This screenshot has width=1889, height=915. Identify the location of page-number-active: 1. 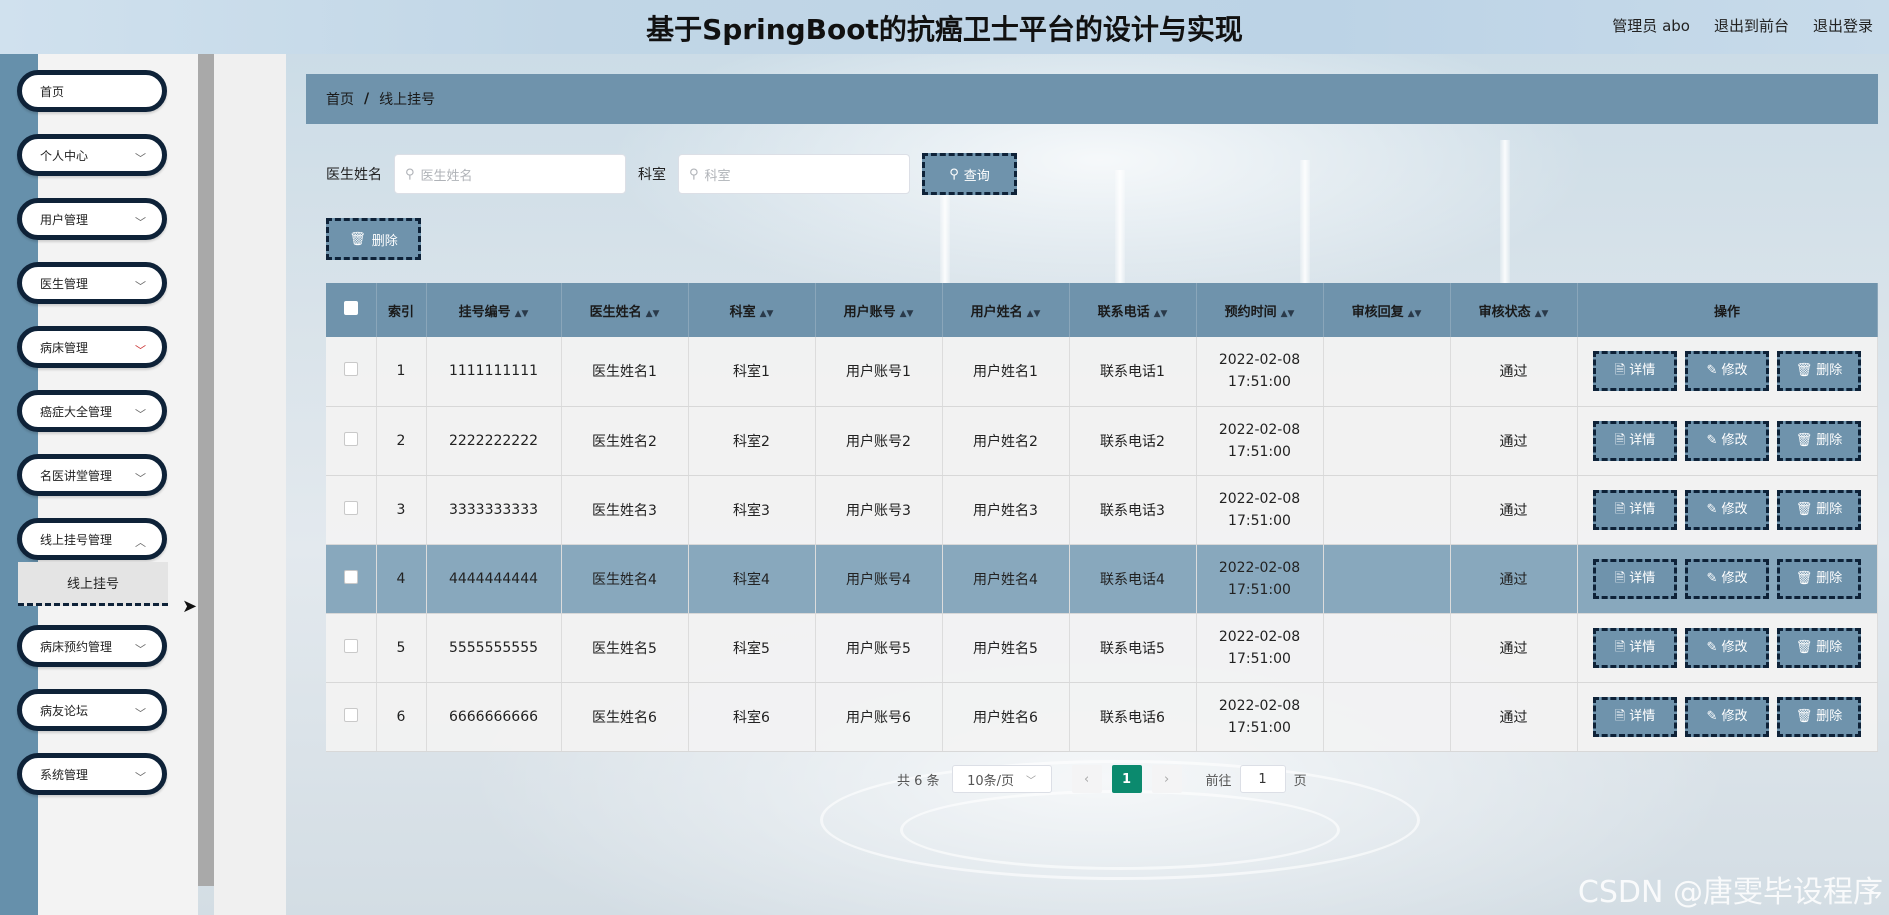
(1126, 779).